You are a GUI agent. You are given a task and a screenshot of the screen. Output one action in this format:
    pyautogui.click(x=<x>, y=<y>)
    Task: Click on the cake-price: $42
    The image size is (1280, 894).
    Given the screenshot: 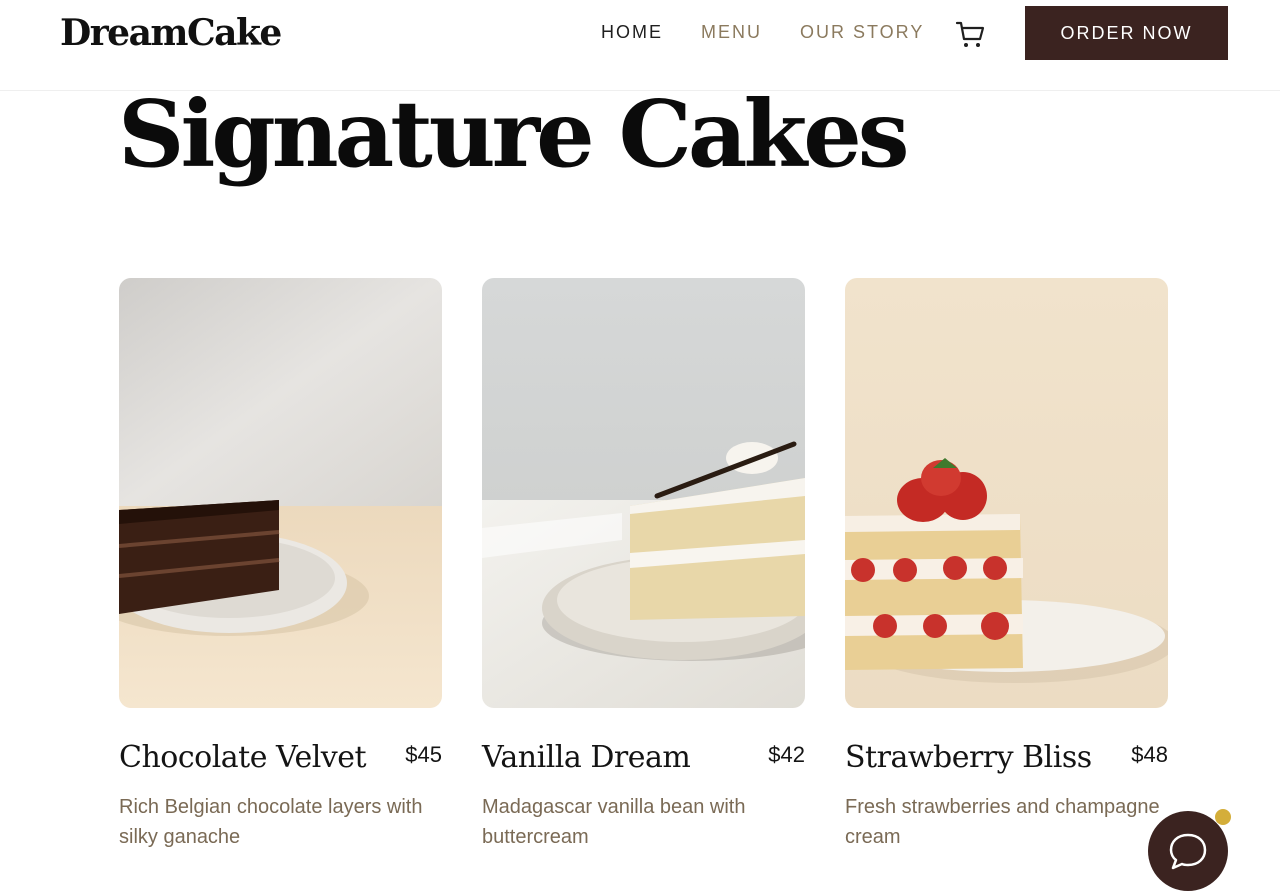 What is the action you would take?
    pyautogui.click(x=786, y=754)
    